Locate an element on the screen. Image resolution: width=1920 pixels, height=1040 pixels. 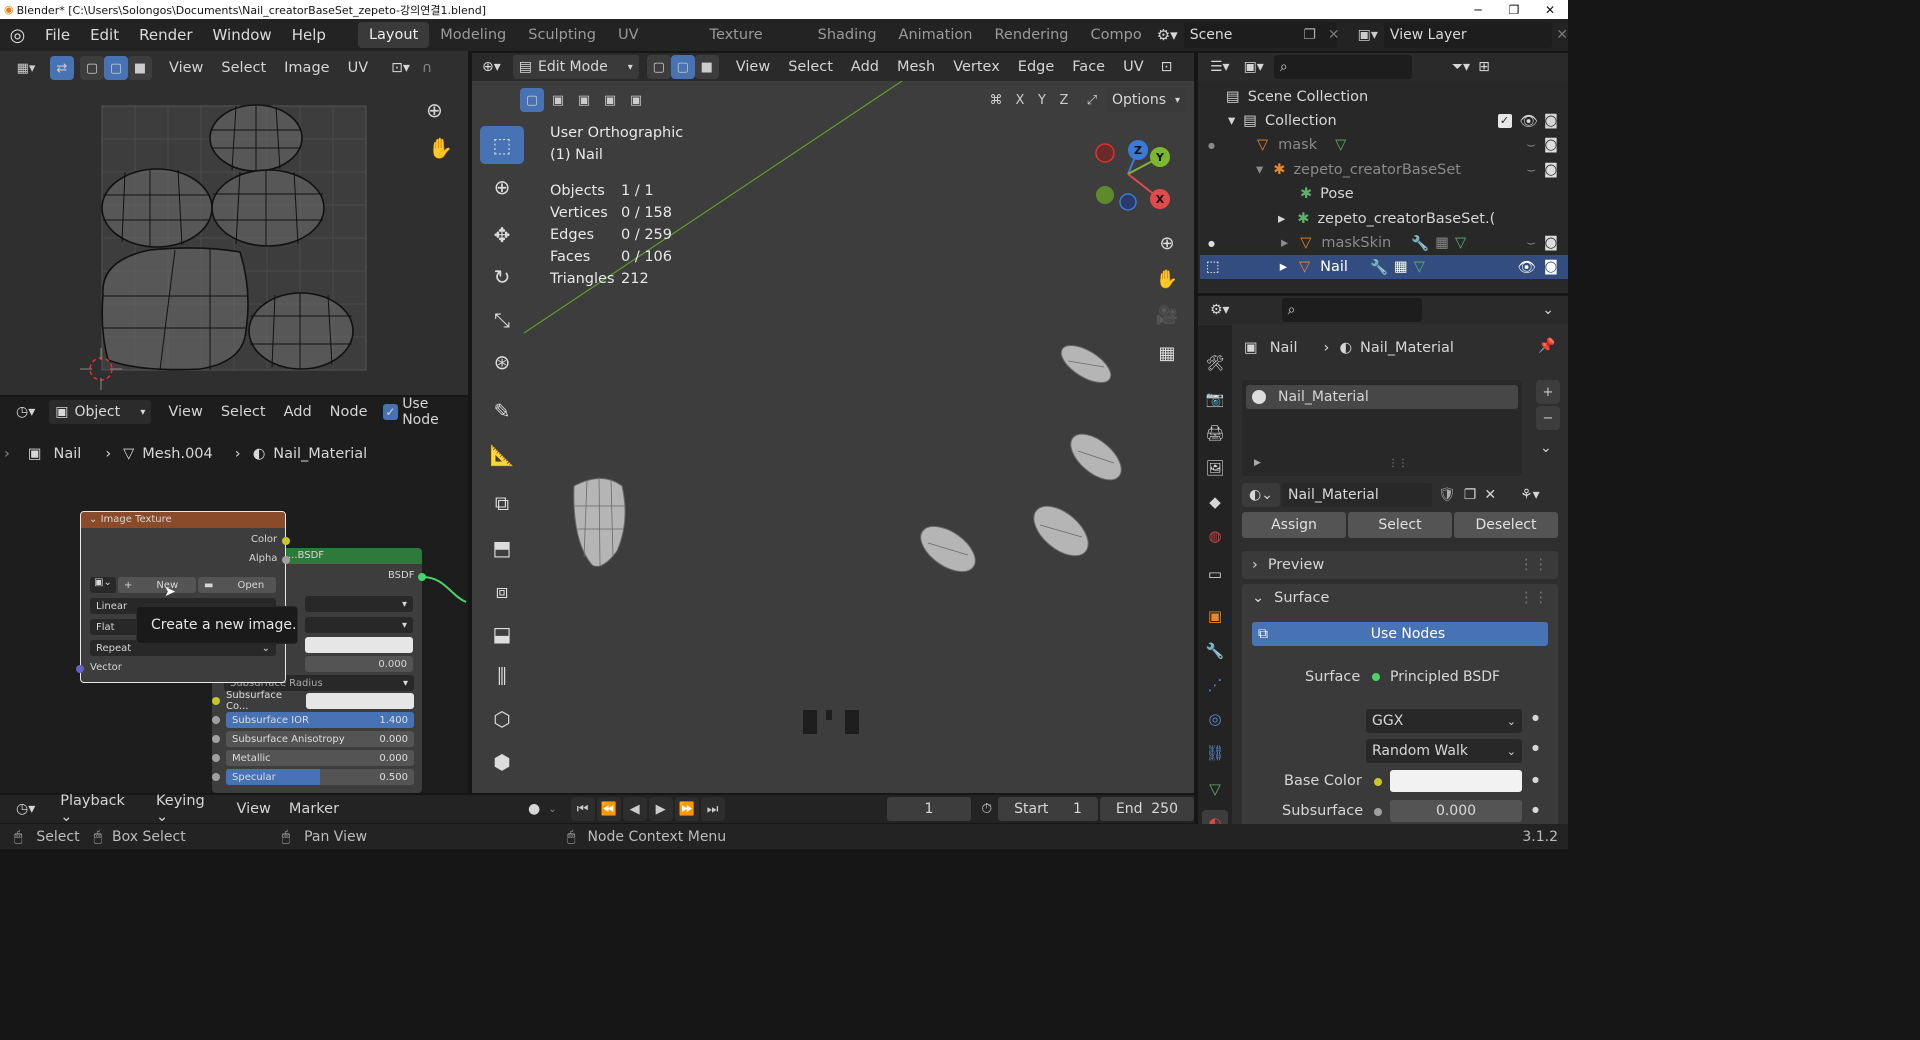
preview-panel-header: › Preview ⋮⋮ is located at coordinates (1400, 565).